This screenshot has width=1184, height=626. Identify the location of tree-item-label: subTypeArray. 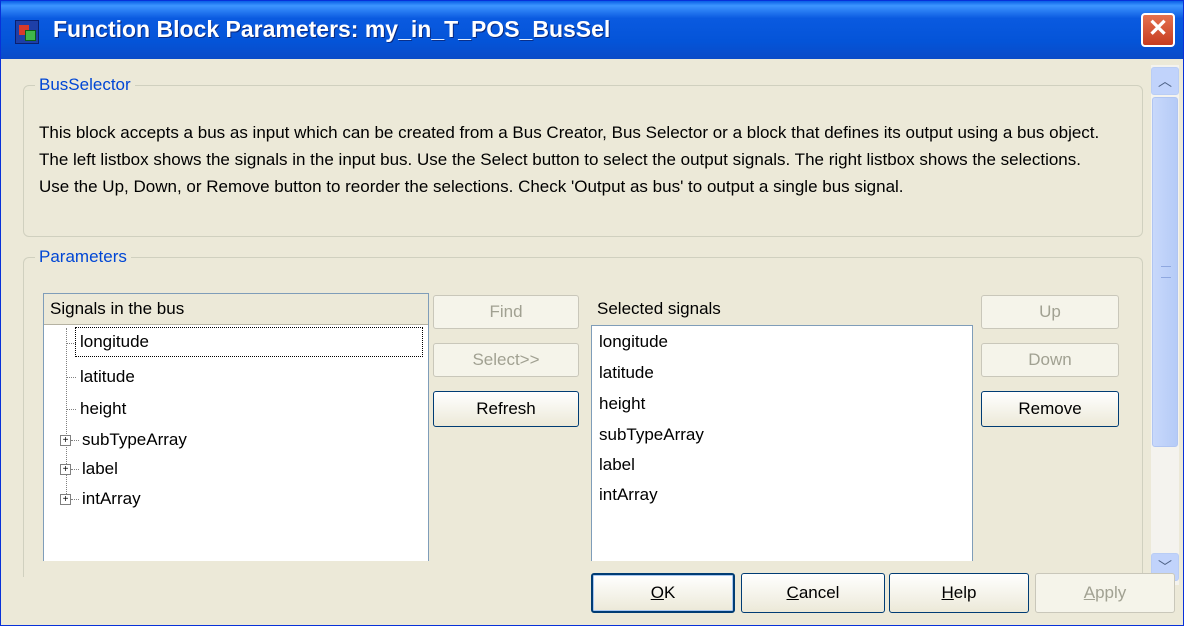
(134, 439).